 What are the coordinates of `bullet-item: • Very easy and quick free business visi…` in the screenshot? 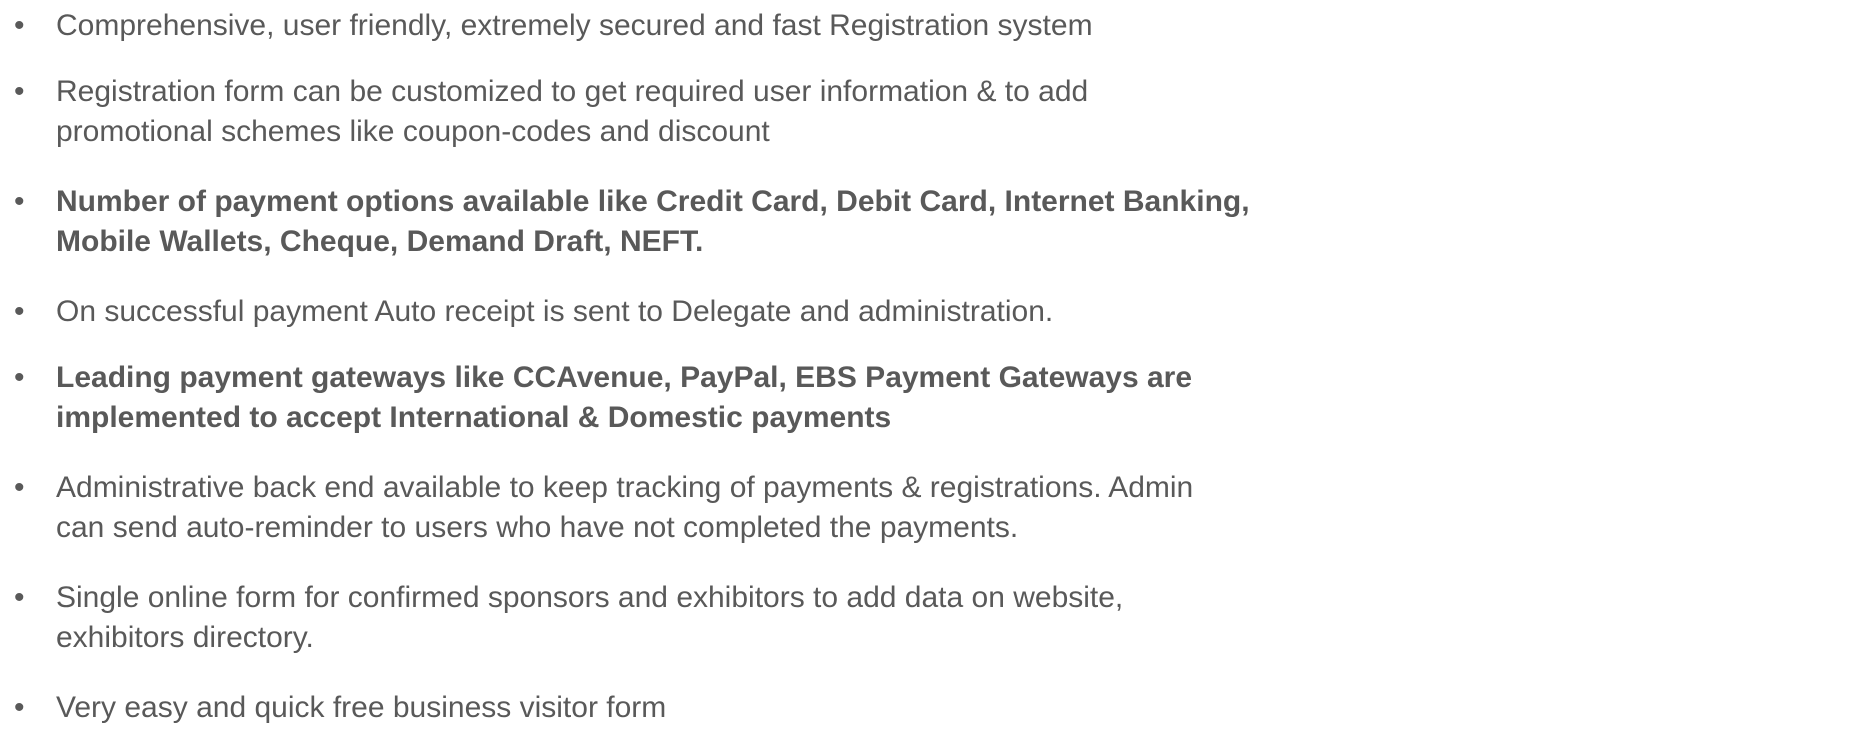 It's located at (930, 708).